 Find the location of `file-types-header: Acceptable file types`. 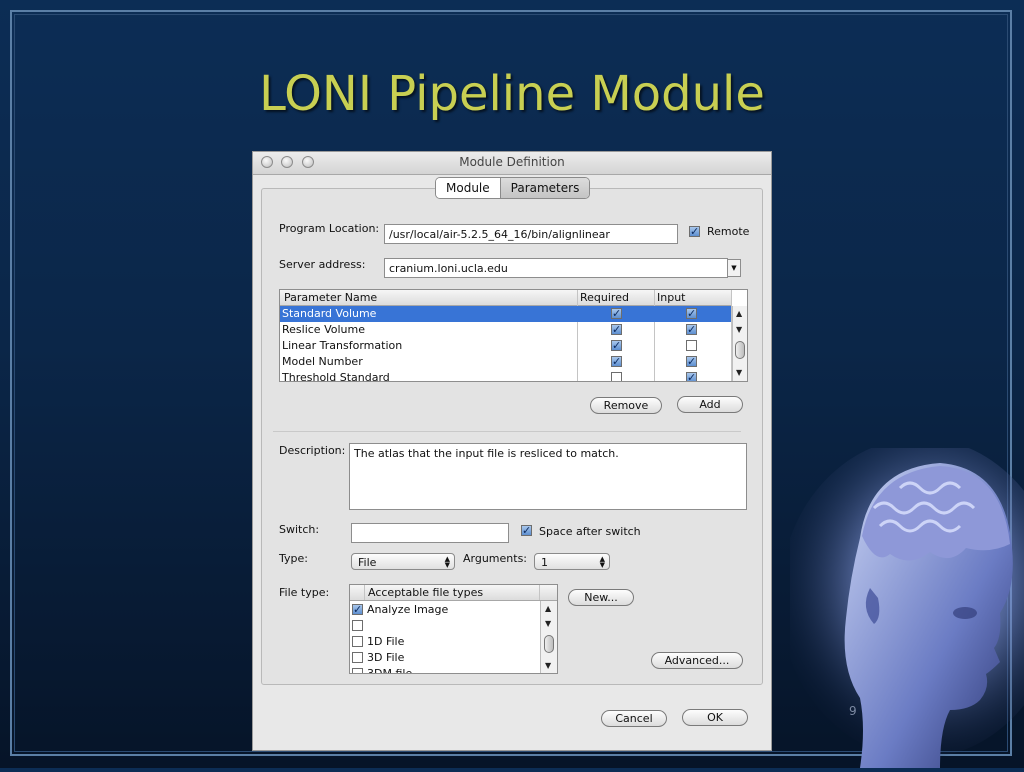

file-types-header: Acceptable file types is located at coordinates (453, 593).